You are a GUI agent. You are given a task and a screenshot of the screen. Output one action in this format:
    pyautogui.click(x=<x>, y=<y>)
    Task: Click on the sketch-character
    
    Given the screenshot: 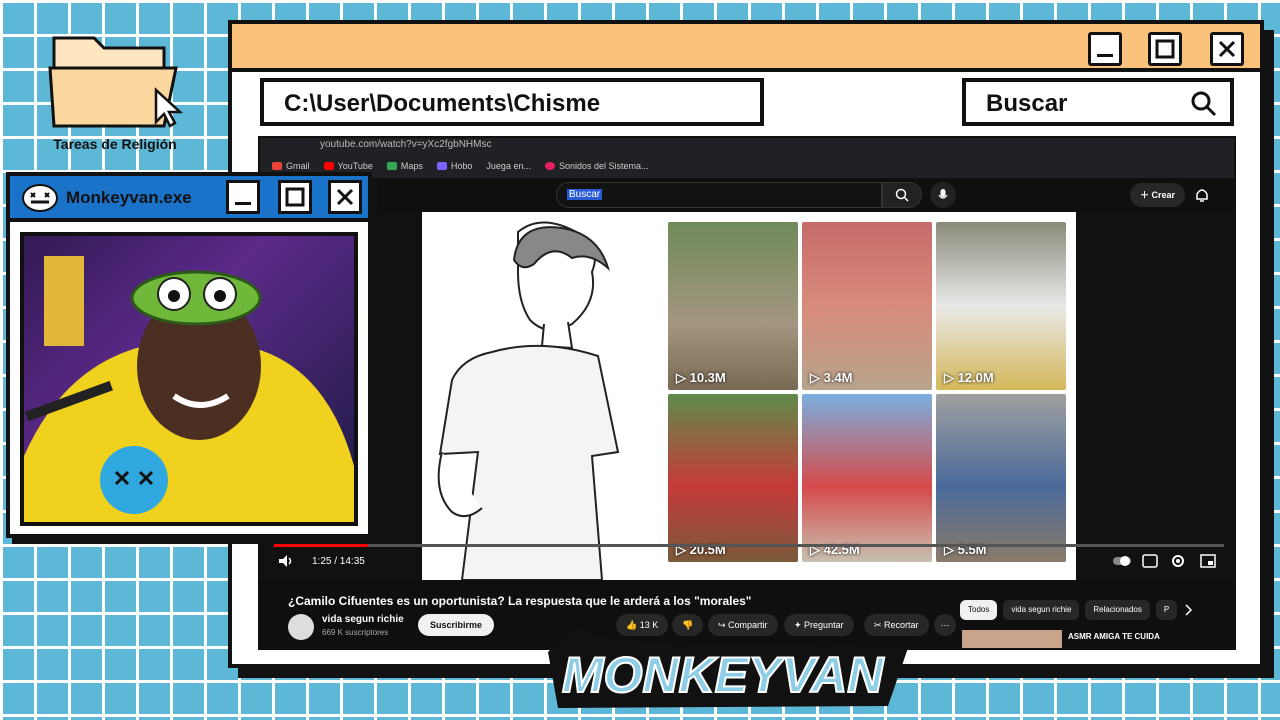 What is the action you would take?
    pyautogui.click(x=528, y=400)
    